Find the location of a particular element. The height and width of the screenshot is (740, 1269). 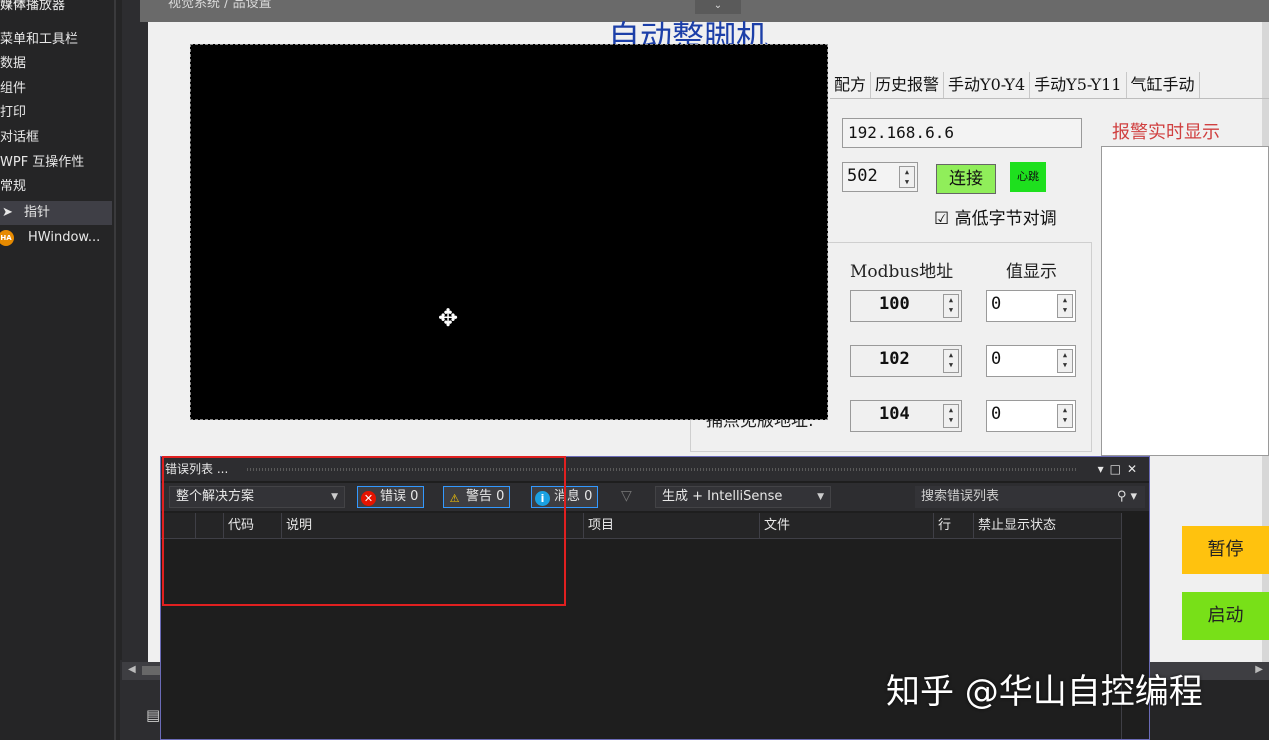

watermark: 知乎 @华山自控编程 is located at coordinates (1044, 692).